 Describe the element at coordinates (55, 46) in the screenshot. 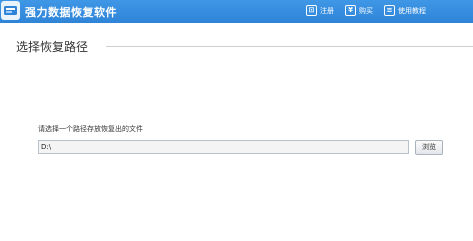

I see `section-title: 选择恢复路径` at that location.